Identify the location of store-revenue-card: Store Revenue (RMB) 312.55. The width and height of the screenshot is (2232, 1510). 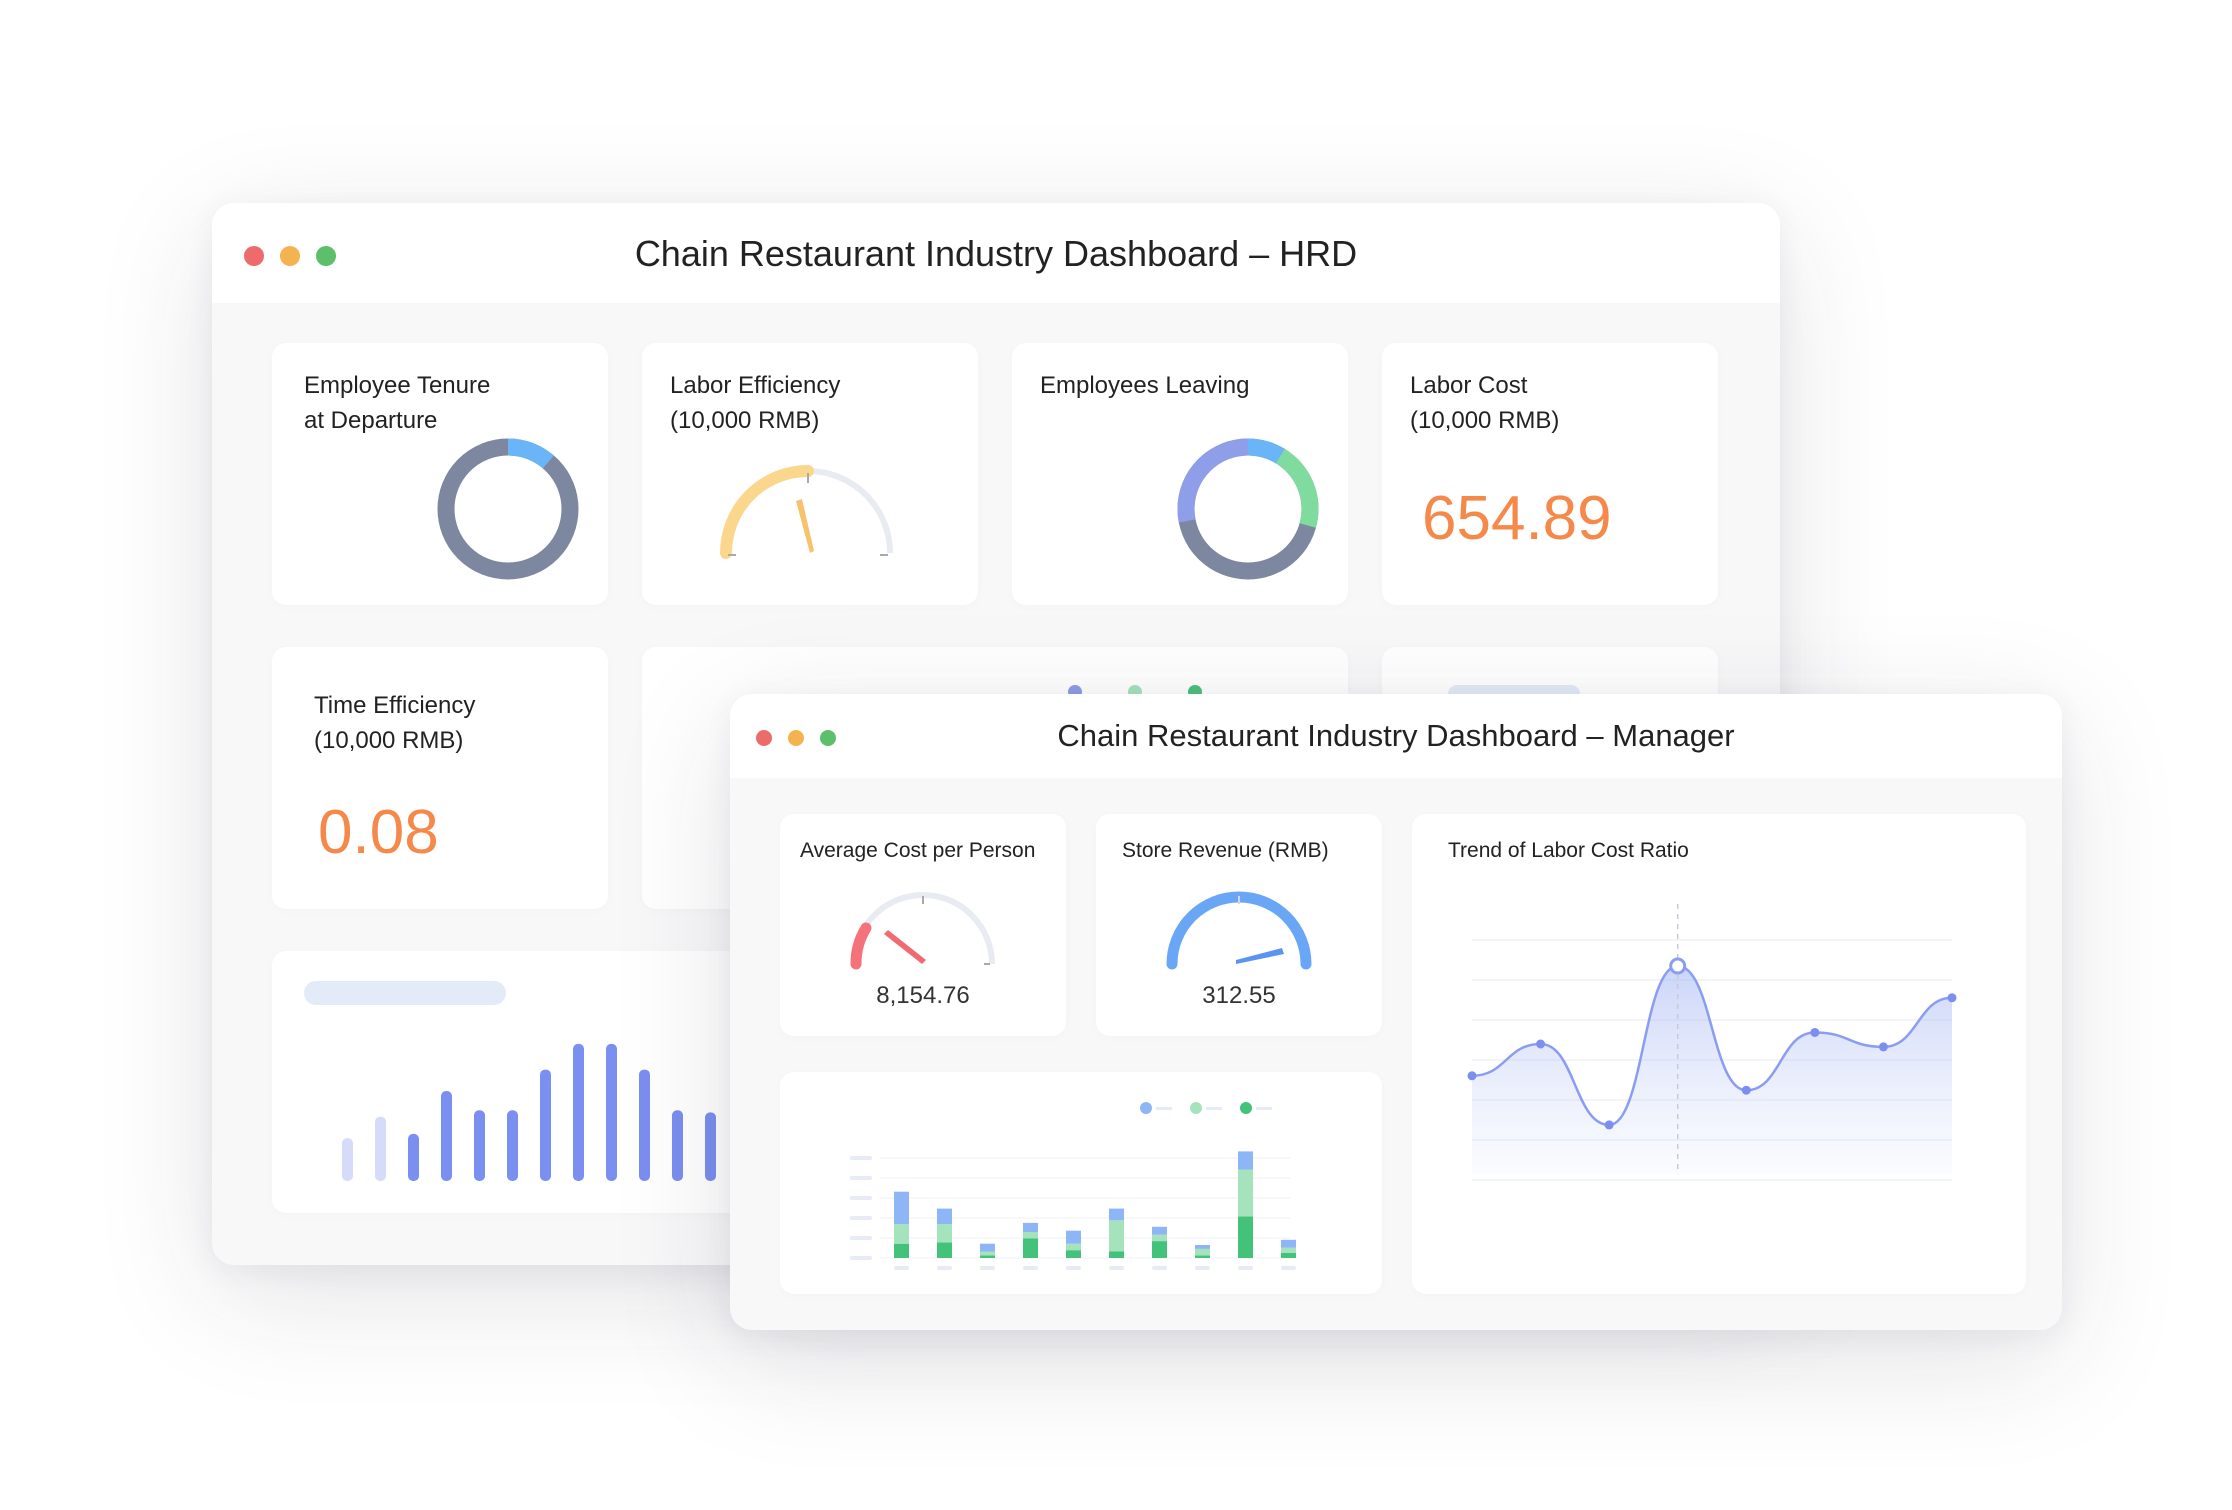
(1239, 925).